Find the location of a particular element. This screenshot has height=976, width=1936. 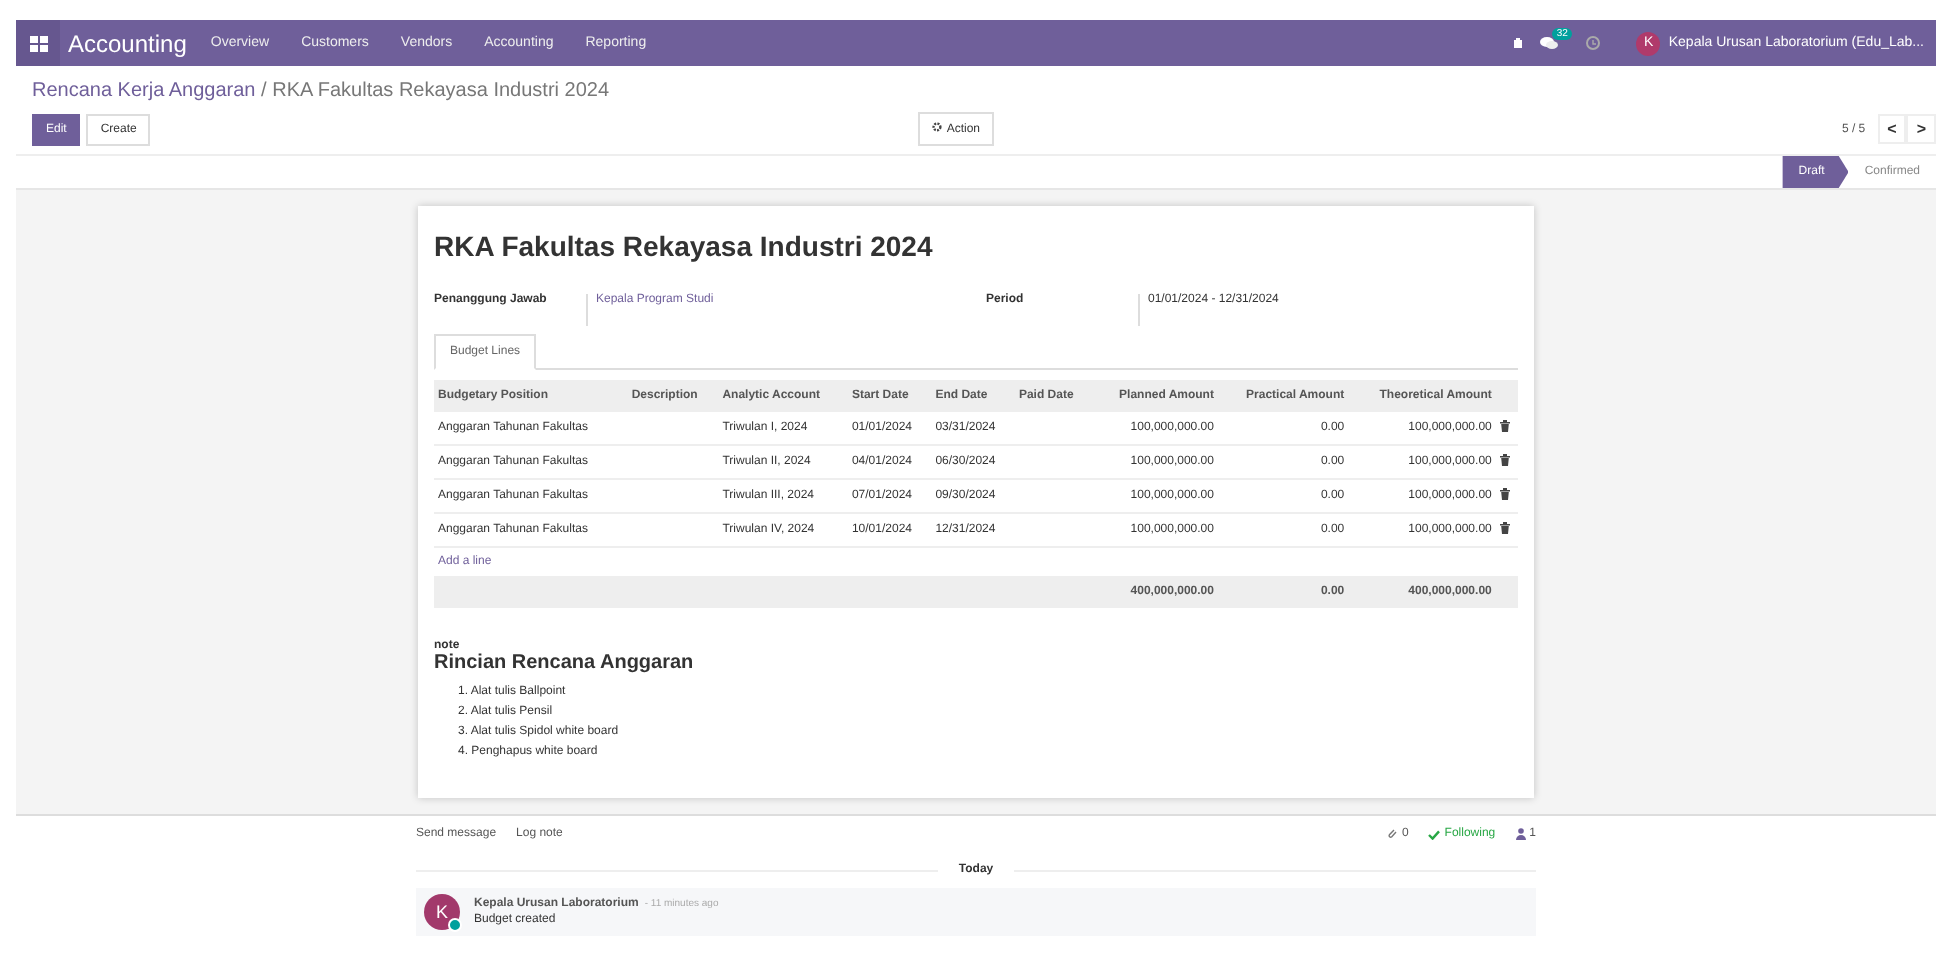

next-button: > is located at coordinates (1921, 129).